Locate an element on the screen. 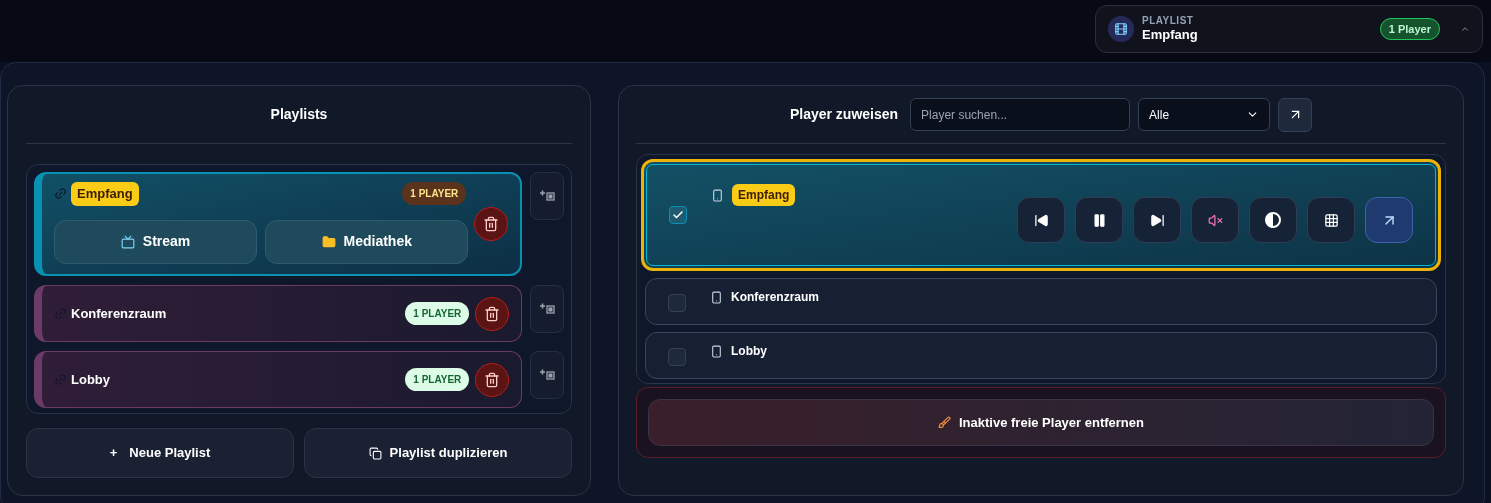 This screenshot has height=503, width=1491. expand-caret-icon is located at coordinates (1465, 29).